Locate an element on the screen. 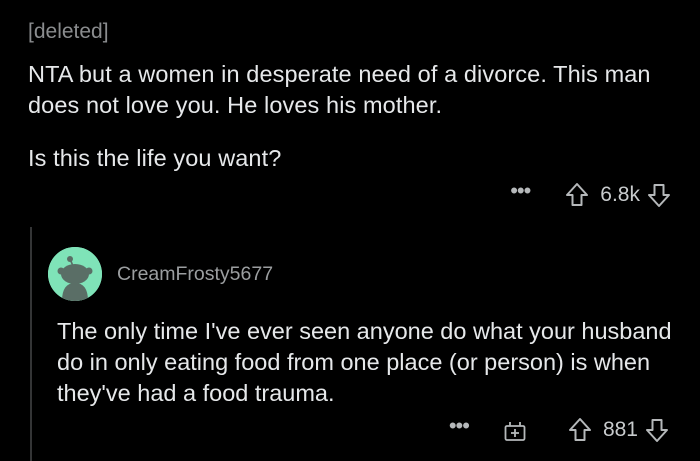 This screenshot has height=461, width=700. reply-author: CreamFrosty5677 is located at coordinates (195, 274).